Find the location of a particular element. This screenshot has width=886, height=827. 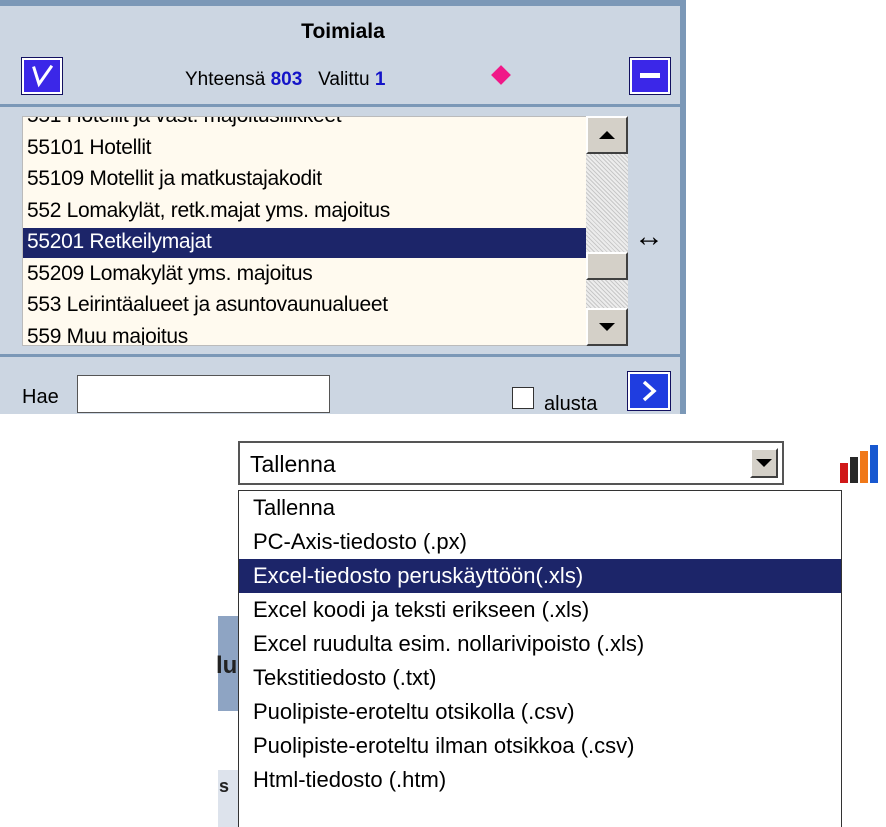

checkmark-icon is located at coordinates (43, 76).